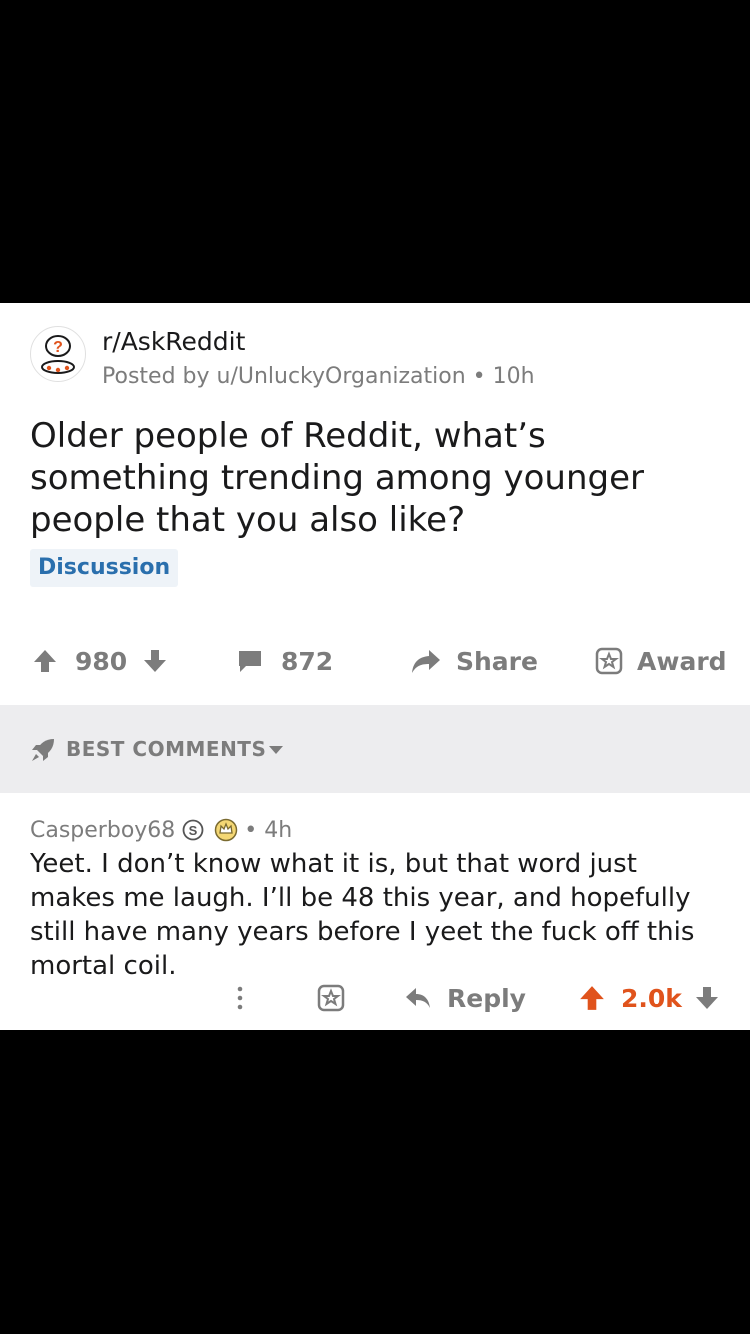 This screenshot has height=1334, width=750. Describe the element at coordinates (43, 750) in the screenshot. I see `rocket-icon` at that location.